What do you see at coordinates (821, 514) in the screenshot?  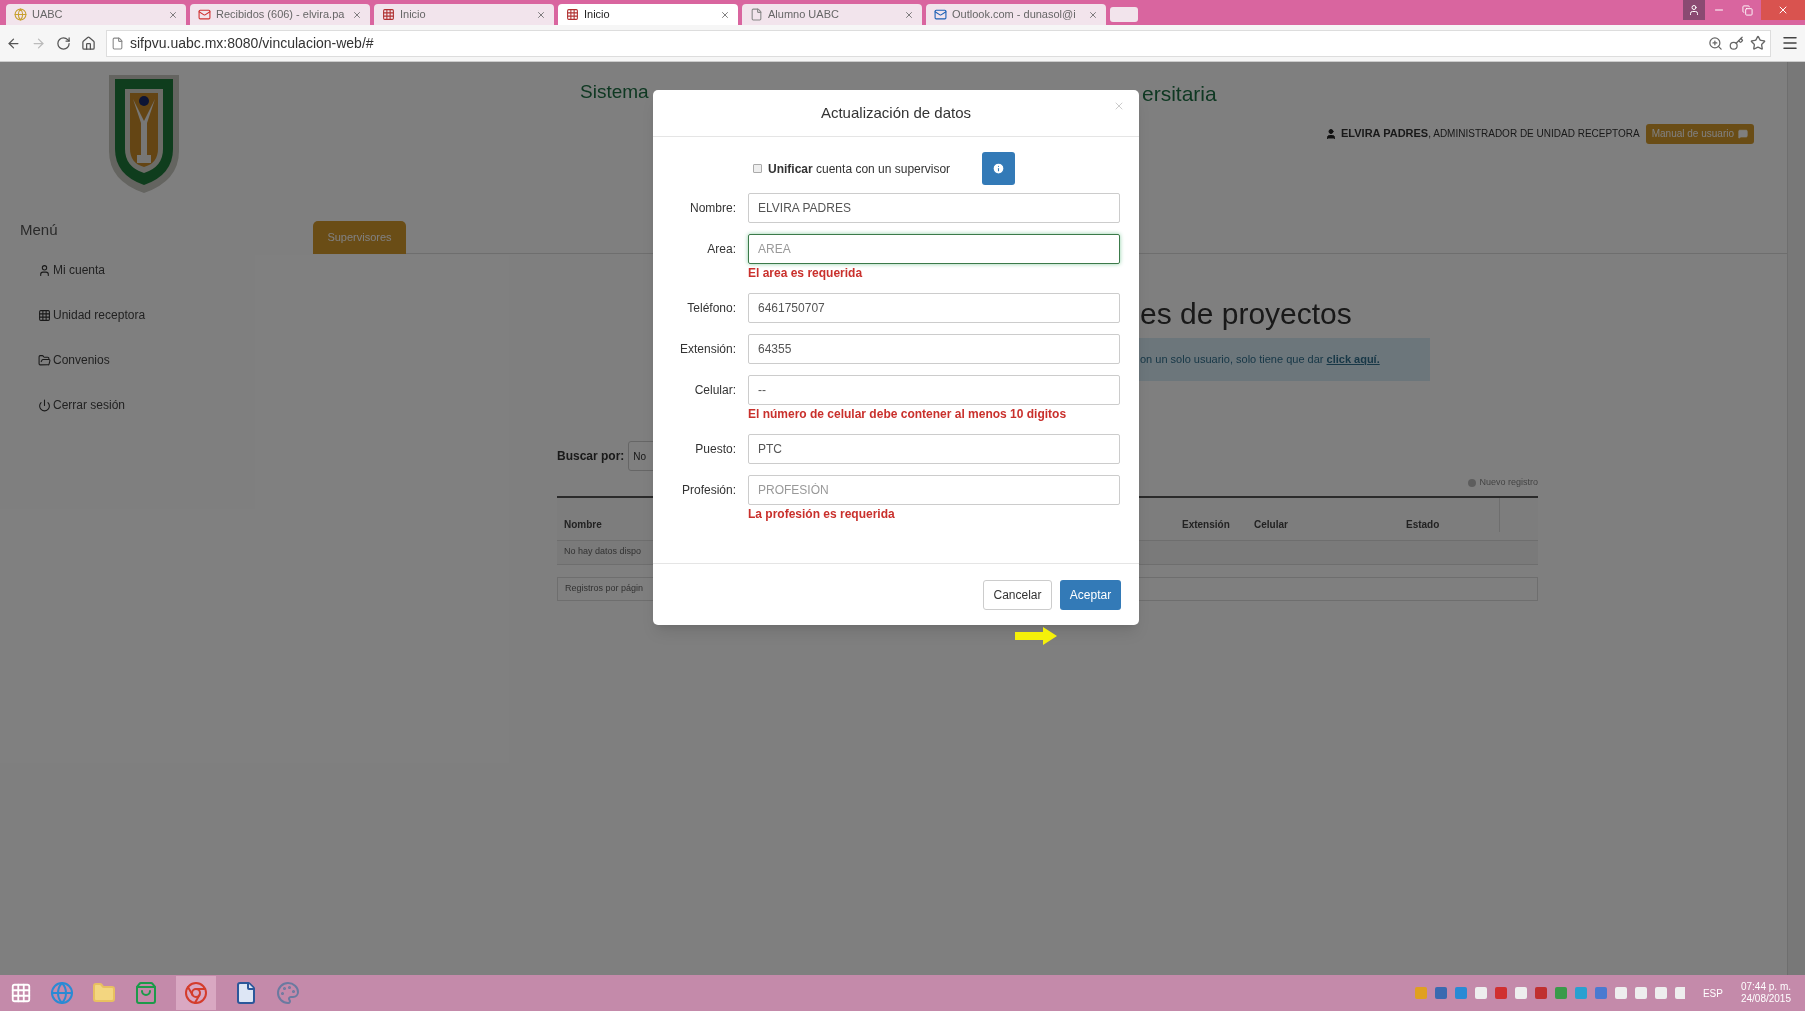 I see `error-message: La profesión es requerida` at bounding box center [821, 514].